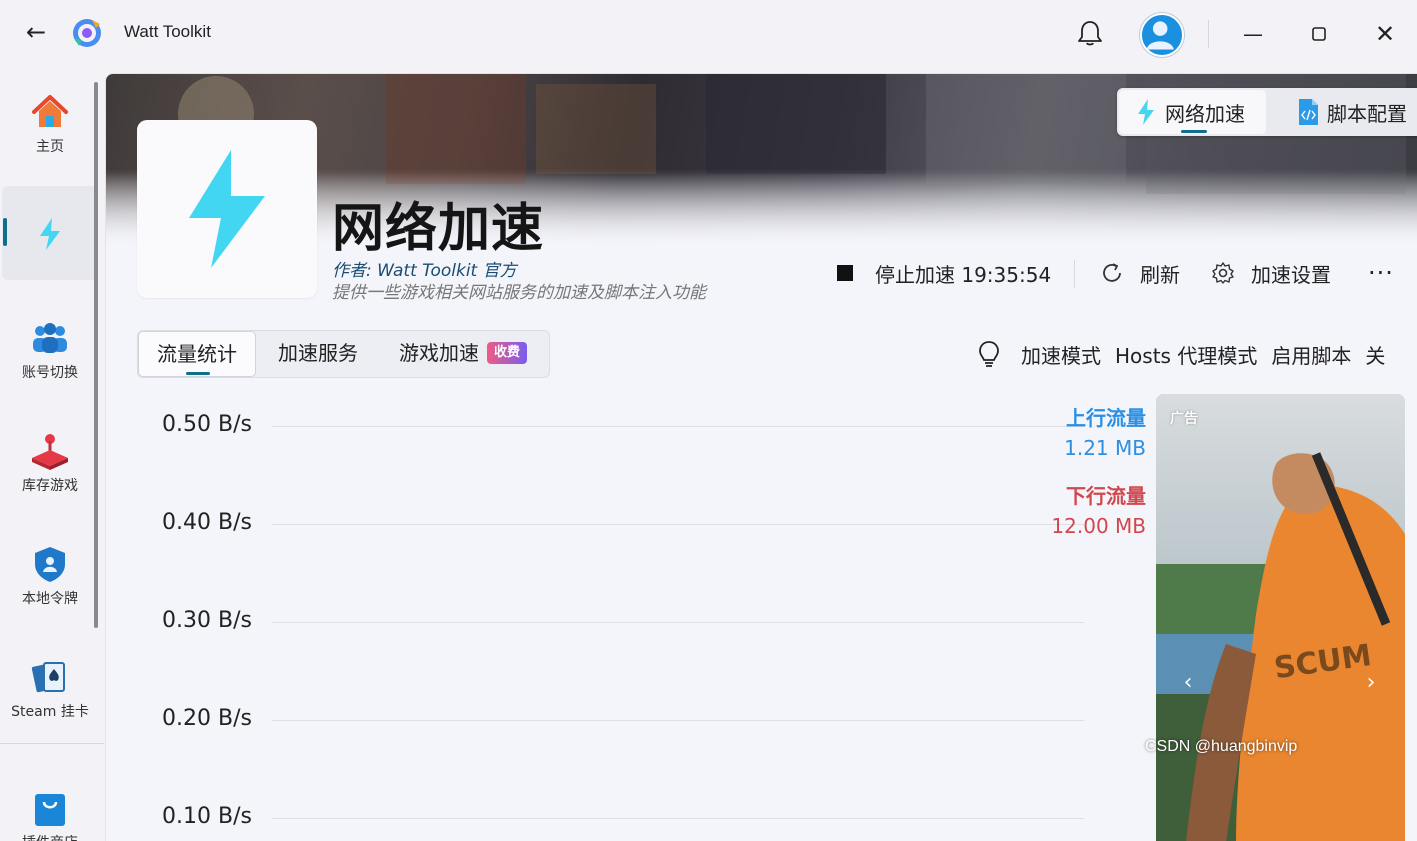 This screenshot has width=1417, height=841. What do you see at coordinates (1223, 273) in the screenshot?
I see `gear-icon` at bounding box center [1223, 273].